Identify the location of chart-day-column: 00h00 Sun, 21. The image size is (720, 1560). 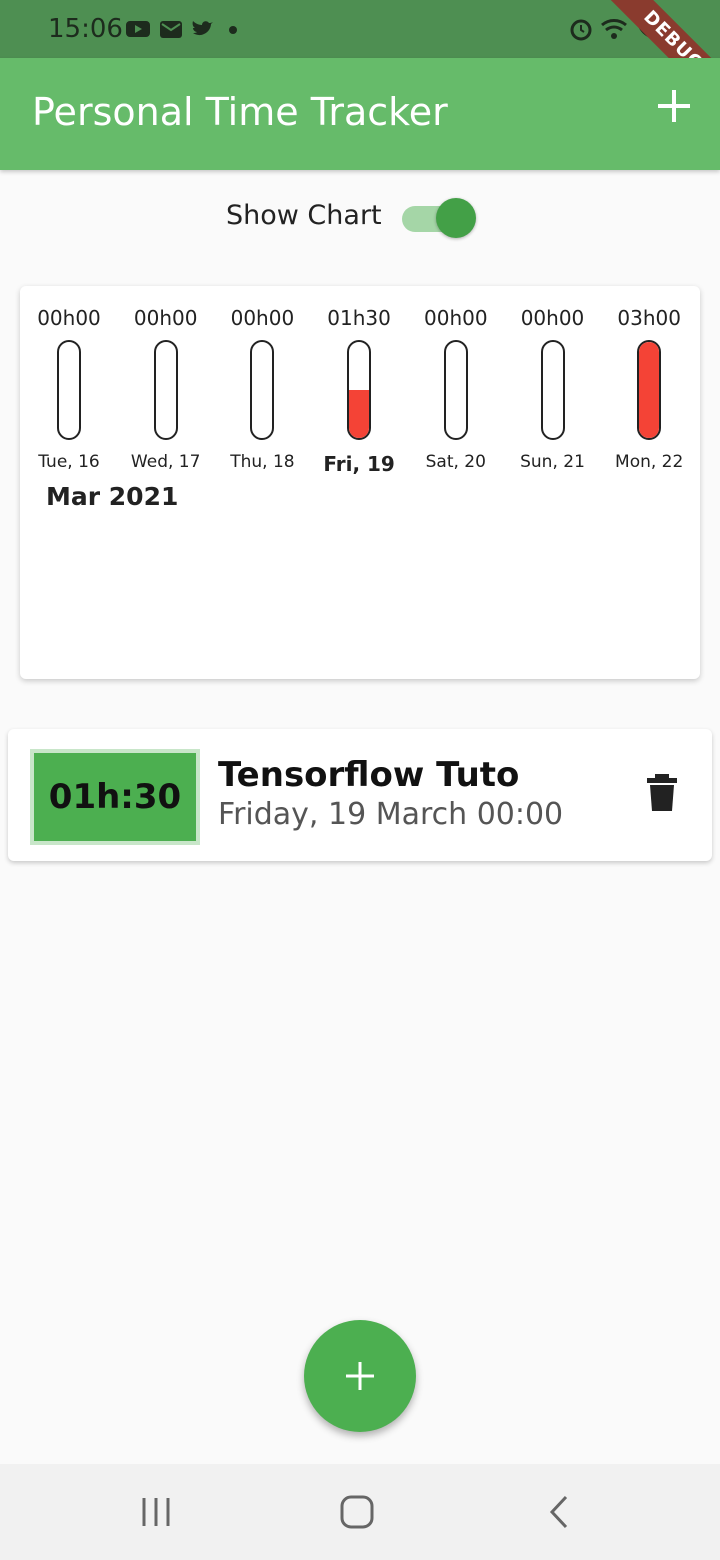
(553, 389).